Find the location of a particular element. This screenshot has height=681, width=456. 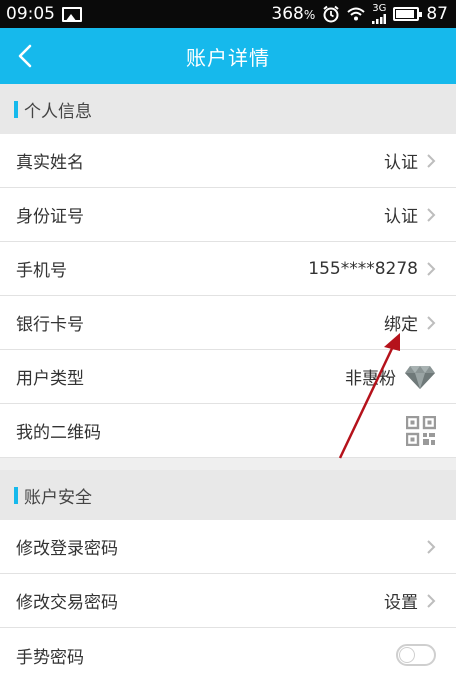

qr-code-icon is located at coordinates (421, 430).